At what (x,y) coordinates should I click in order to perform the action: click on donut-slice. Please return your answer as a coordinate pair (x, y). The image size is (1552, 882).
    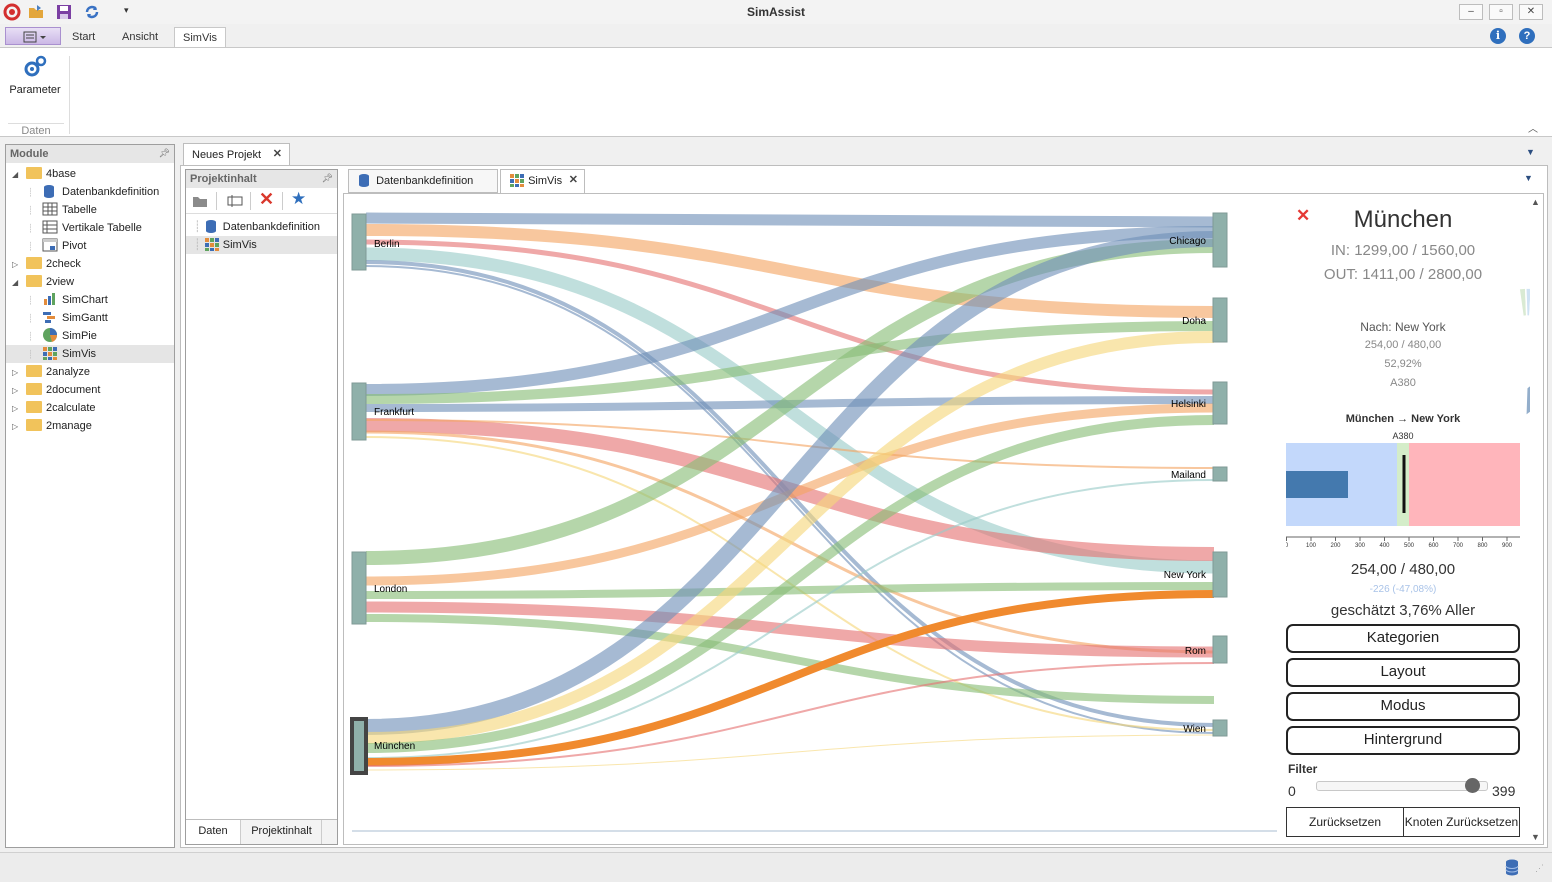
    Looking at the image, I should click on (1527, 399).